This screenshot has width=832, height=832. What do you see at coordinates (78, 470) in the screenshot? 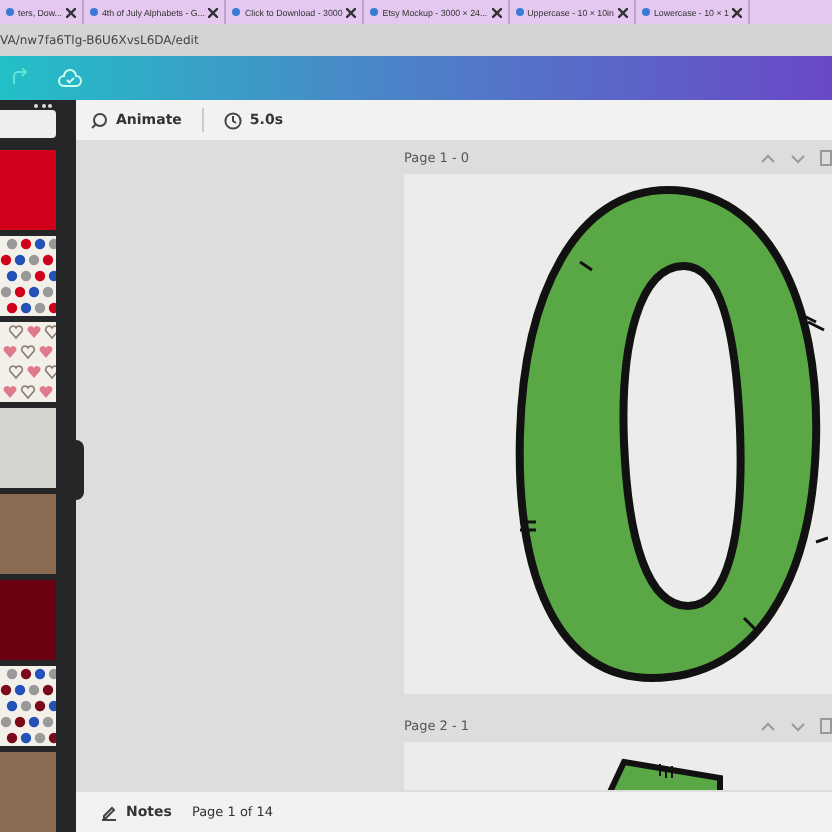
I see `collapse-handle` at bounding box center [78, 470].